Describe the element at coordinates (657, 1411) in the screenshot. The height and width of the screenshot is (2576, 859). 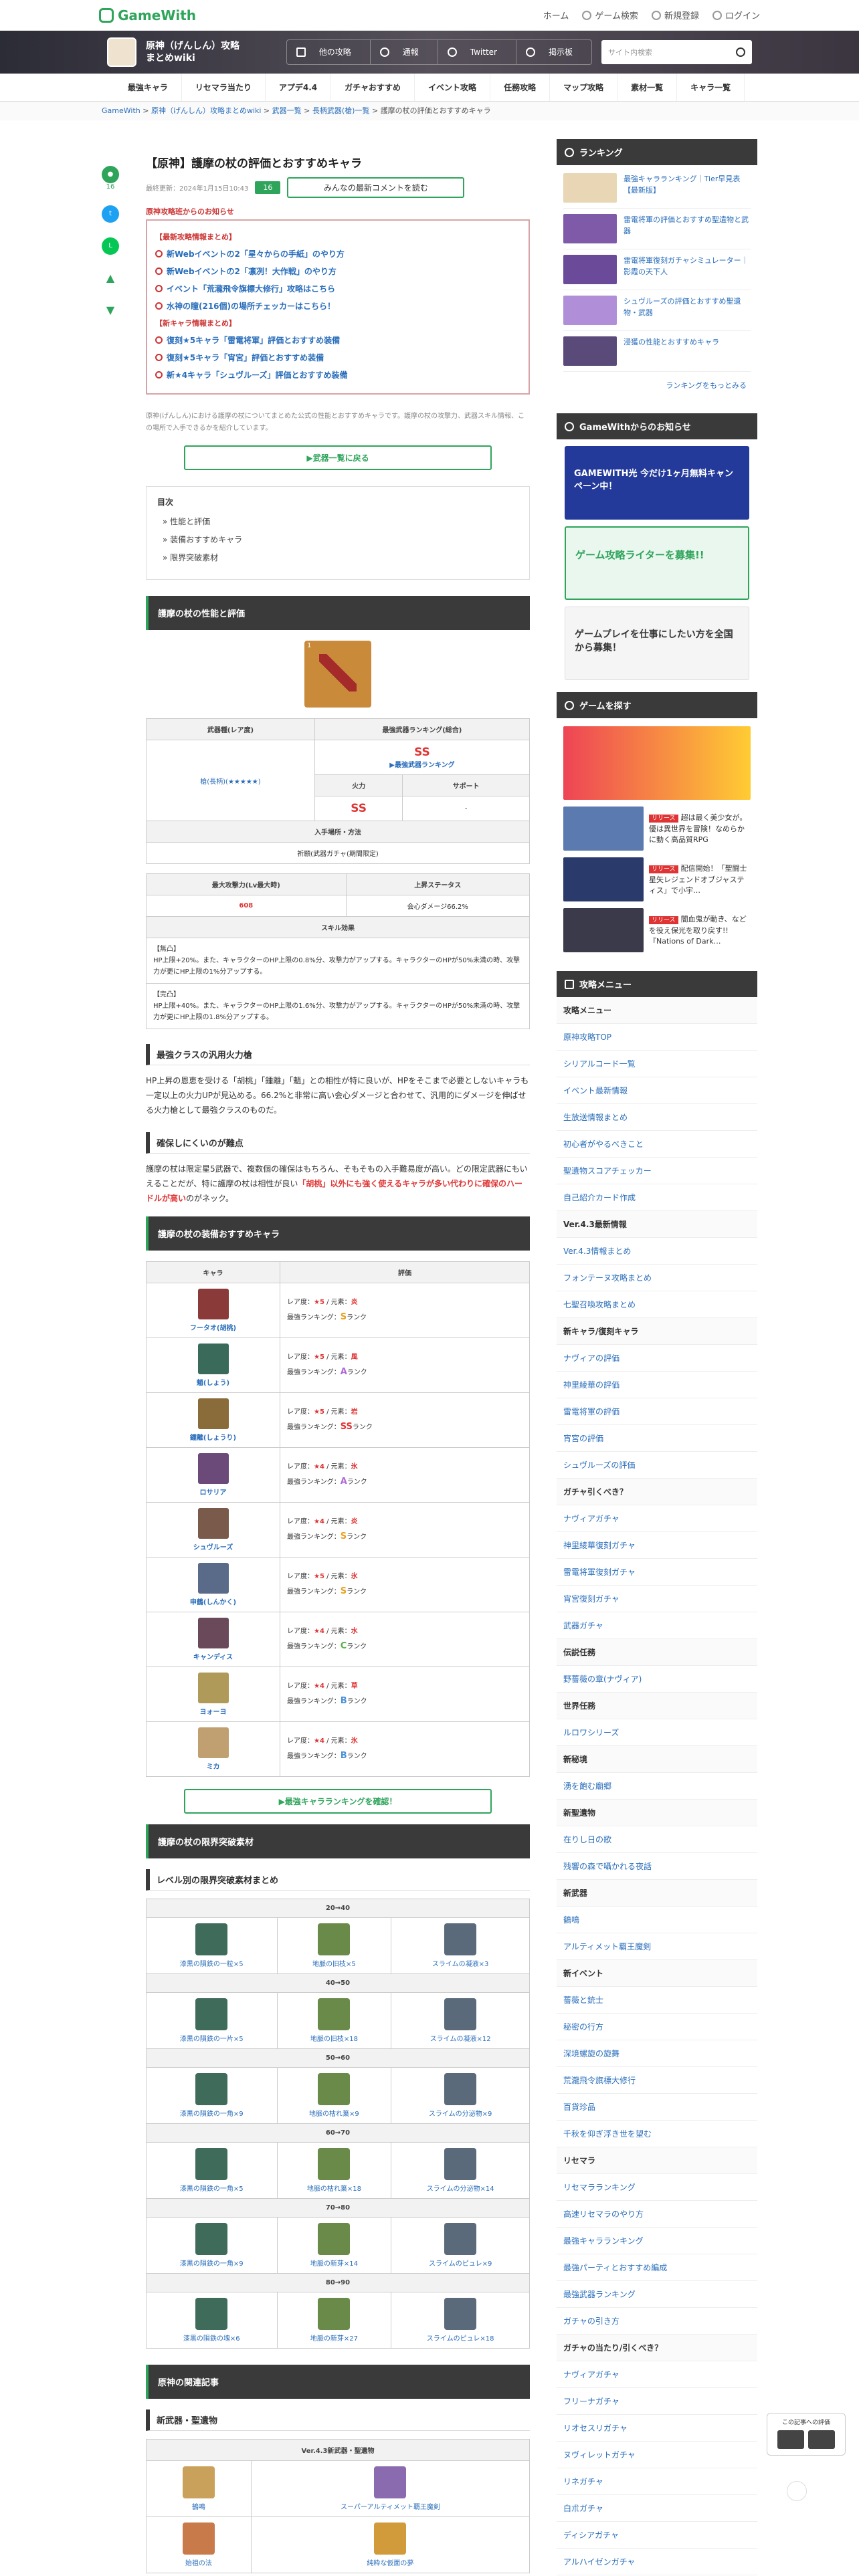
I see `menu-link: 雷電将軍の評価` at that location.